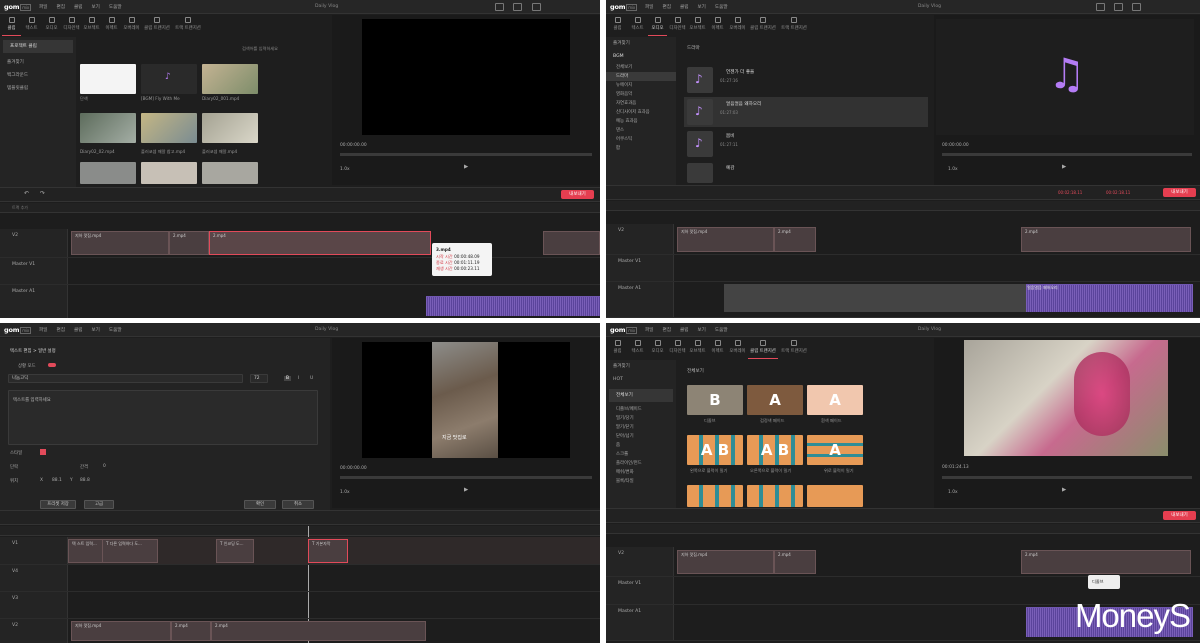 This screenshot has width=1200, height=643. What do you see at coordinates (641, 481) in the screenshot?
I see `category-item: 블록/타일` at bounding box center [641, 481].